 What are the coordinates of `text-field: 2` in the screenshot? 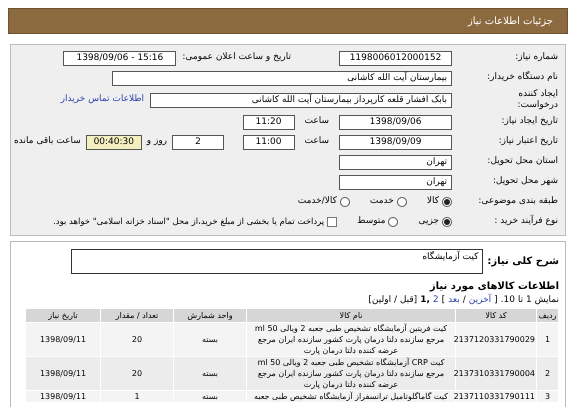 It's located at (198, 142).